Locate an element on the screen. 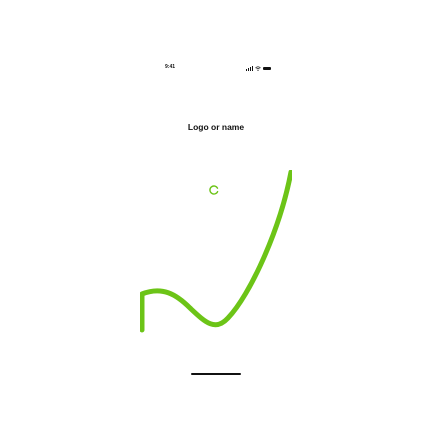  status-icons is located at coordinates (258, 68).